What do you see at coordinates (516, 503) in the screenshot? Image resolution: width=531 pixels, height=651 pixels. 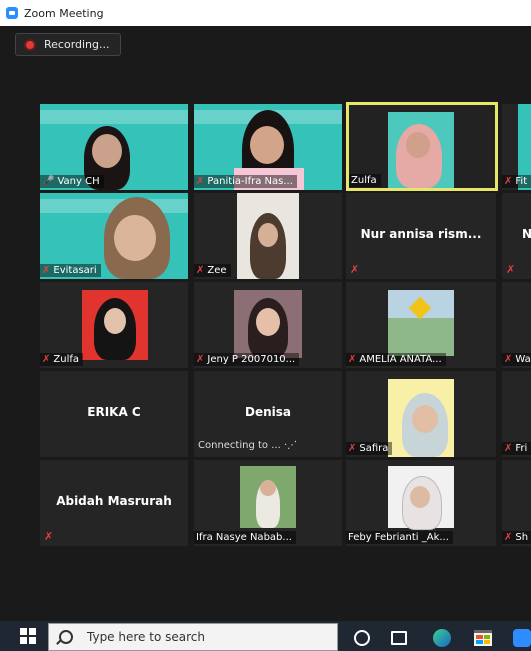 I see `video-tile-sh: ✗ Sh` at bounding box center [516, 503].